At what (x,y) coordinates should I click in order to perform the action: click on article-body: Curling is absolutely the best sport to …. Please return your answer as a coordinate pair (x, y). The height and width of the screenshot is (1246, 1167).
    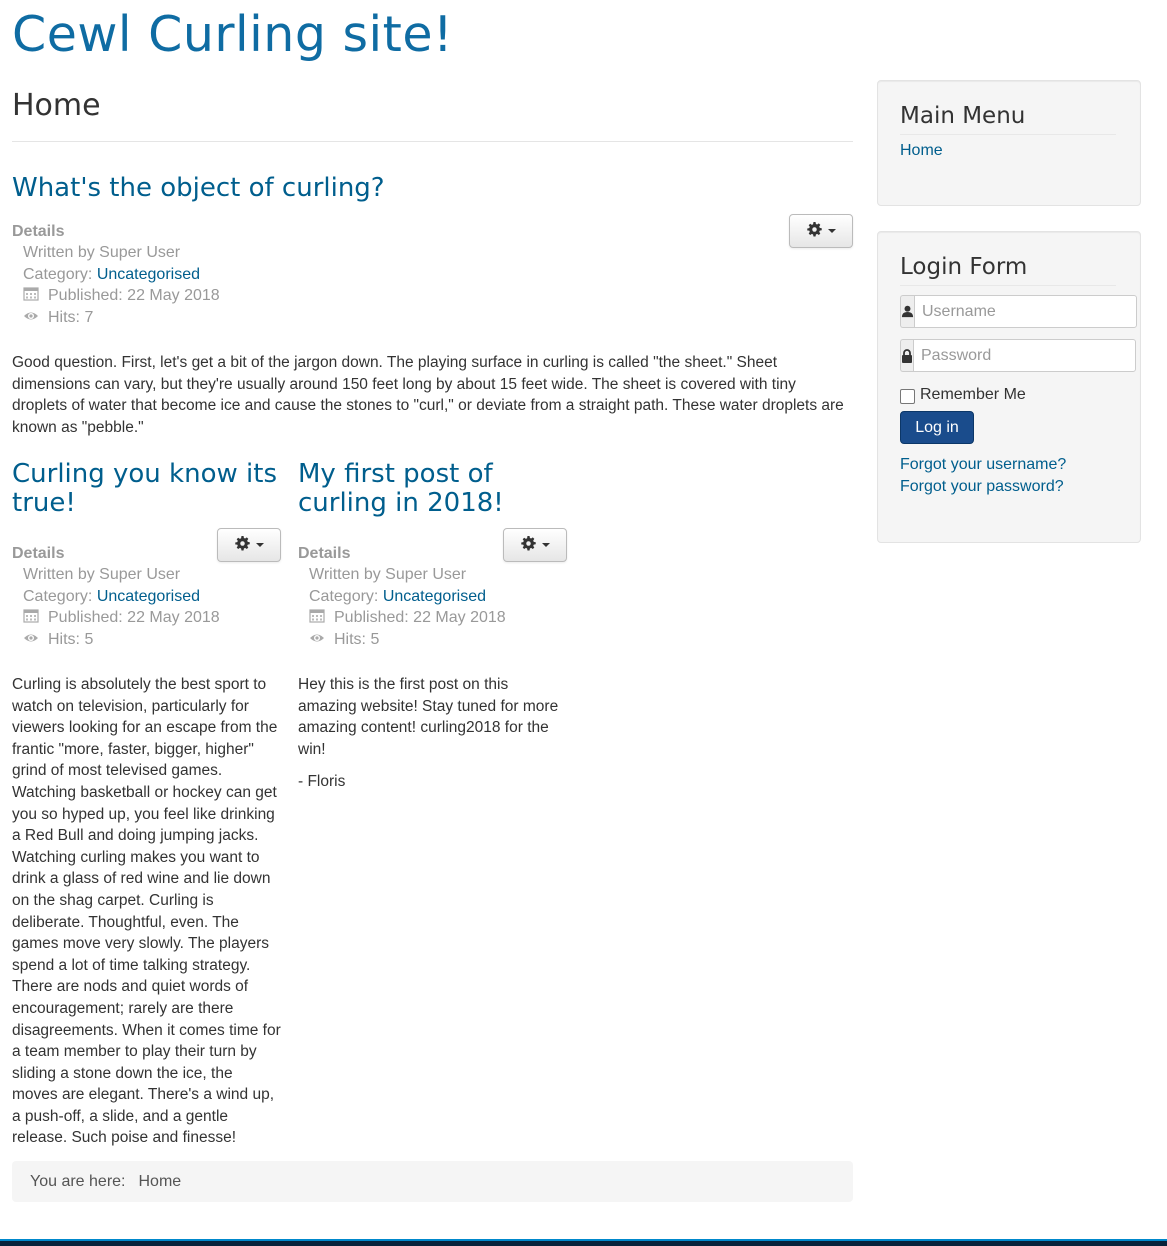
    Looking at the image, I should click on (146, 911).